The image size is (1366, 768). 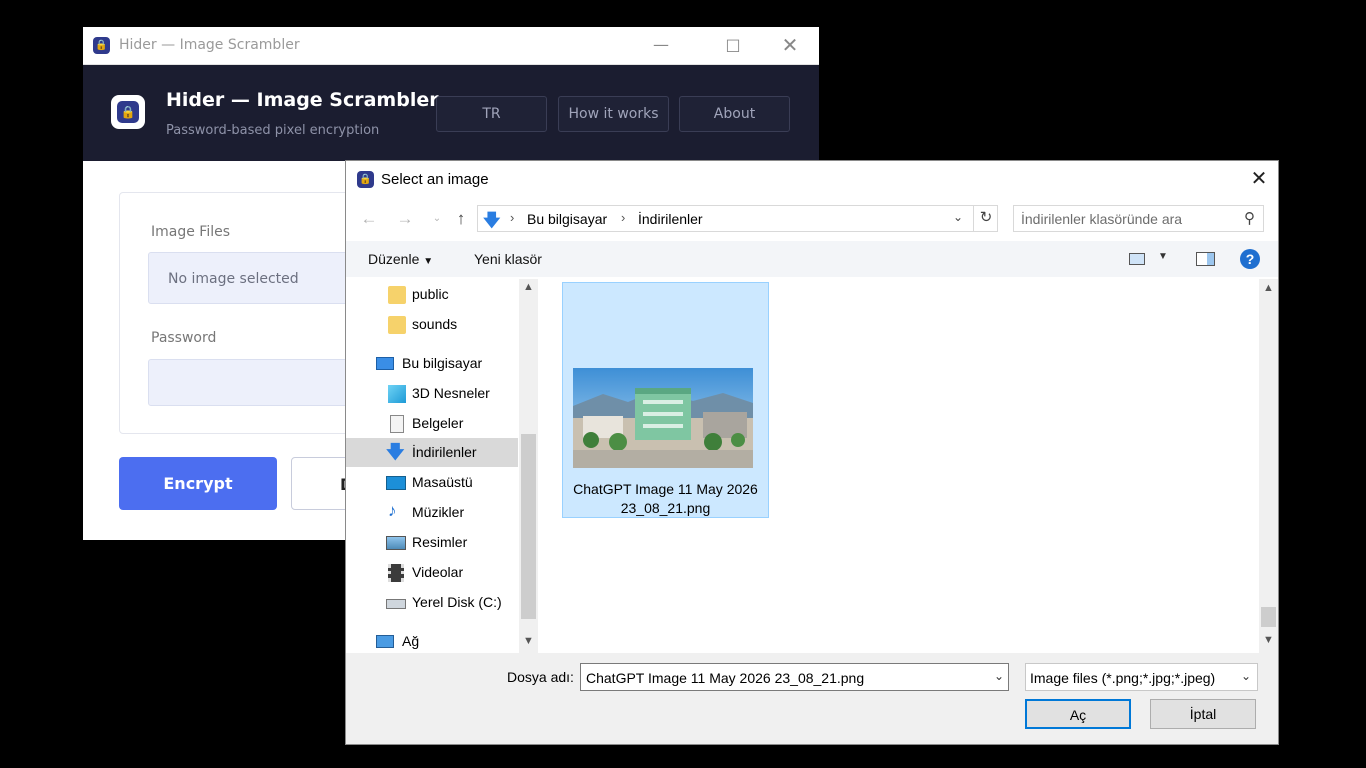 I want to click on file-name-line2: 23_08_21.png, so click(x=665, y=508).